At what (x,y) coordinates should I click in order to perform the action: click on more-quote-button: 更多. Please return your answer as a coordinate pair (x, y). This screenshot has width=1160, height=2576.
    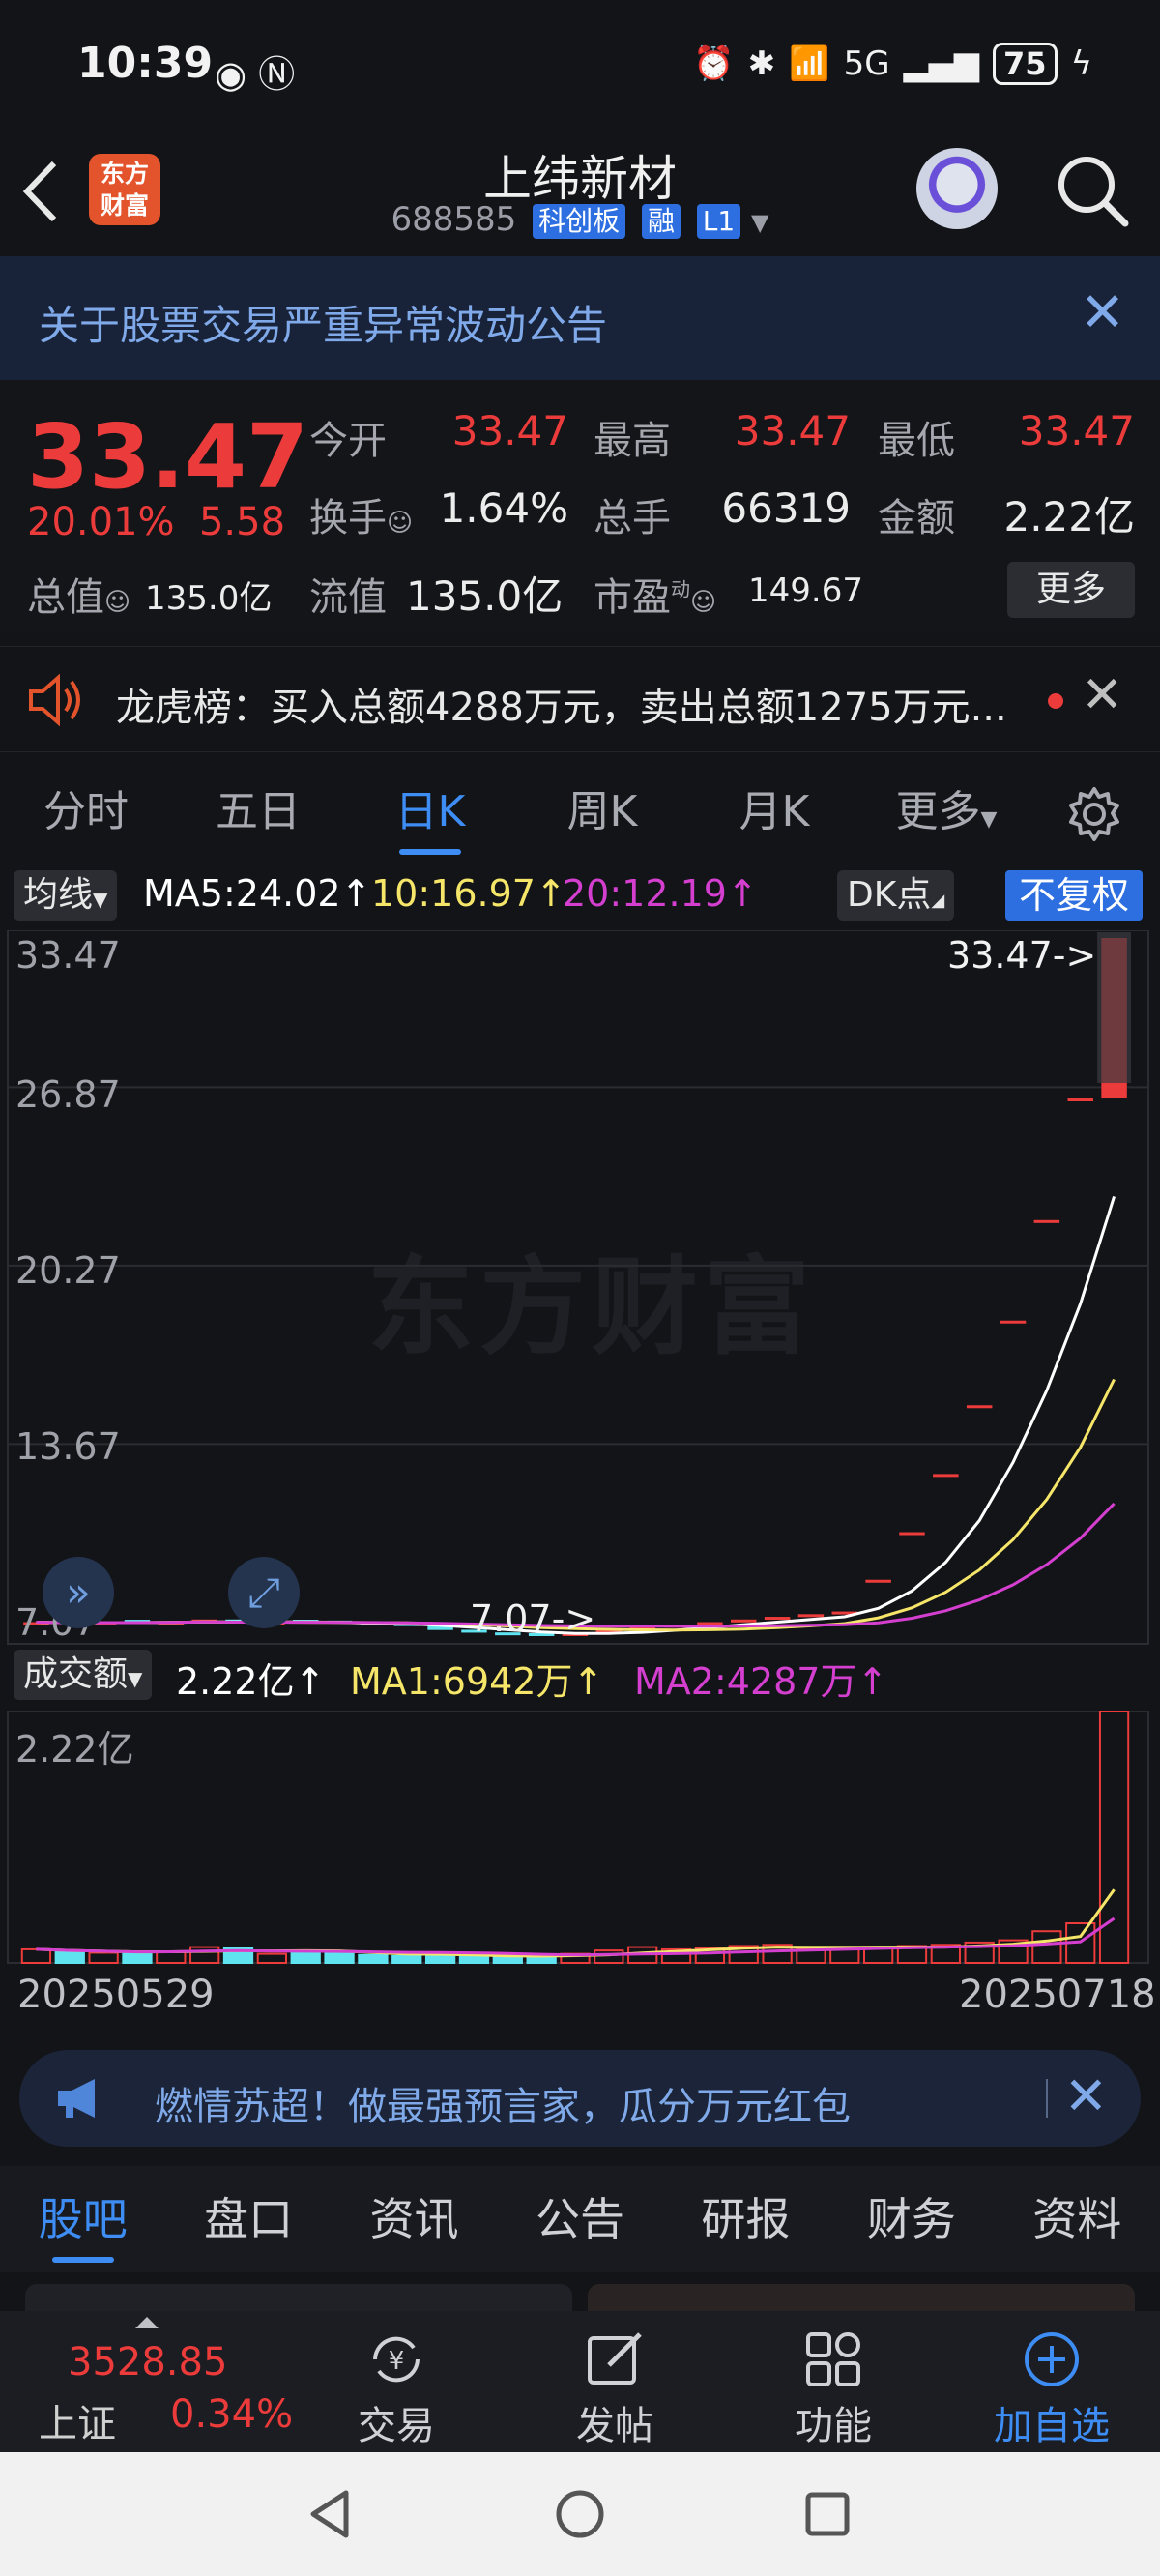
    Looking at the image, I should click on (1071, 590).